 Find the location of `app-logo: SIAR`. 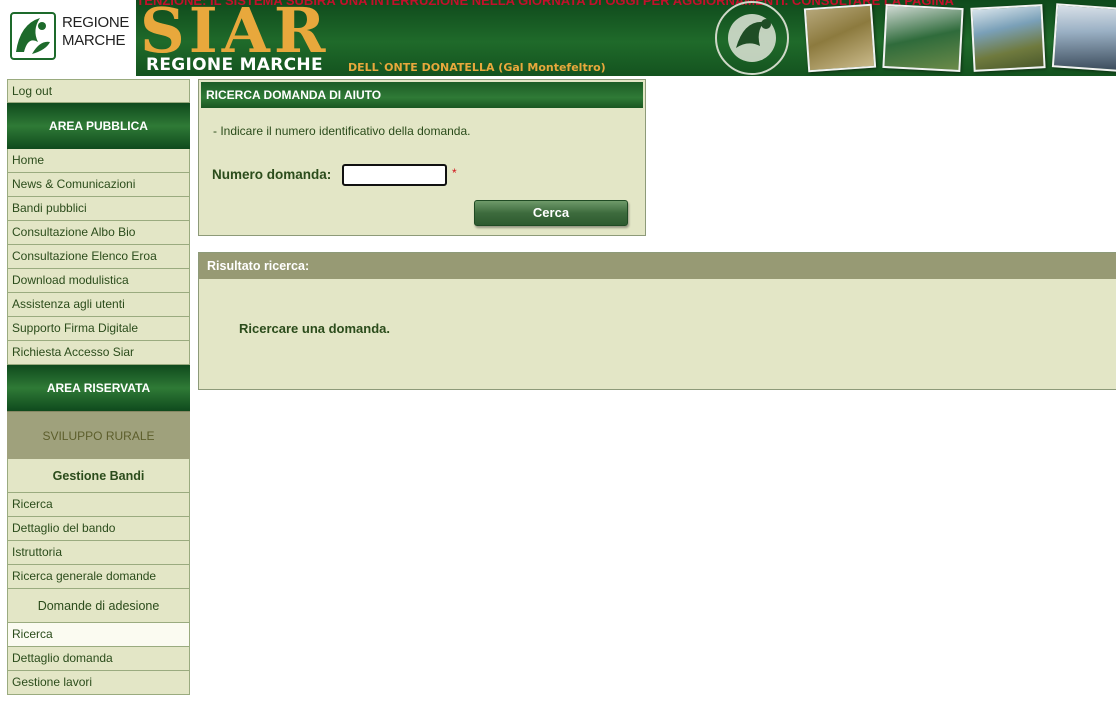

app-logo: SIAR is located at coordinates (235, 33).